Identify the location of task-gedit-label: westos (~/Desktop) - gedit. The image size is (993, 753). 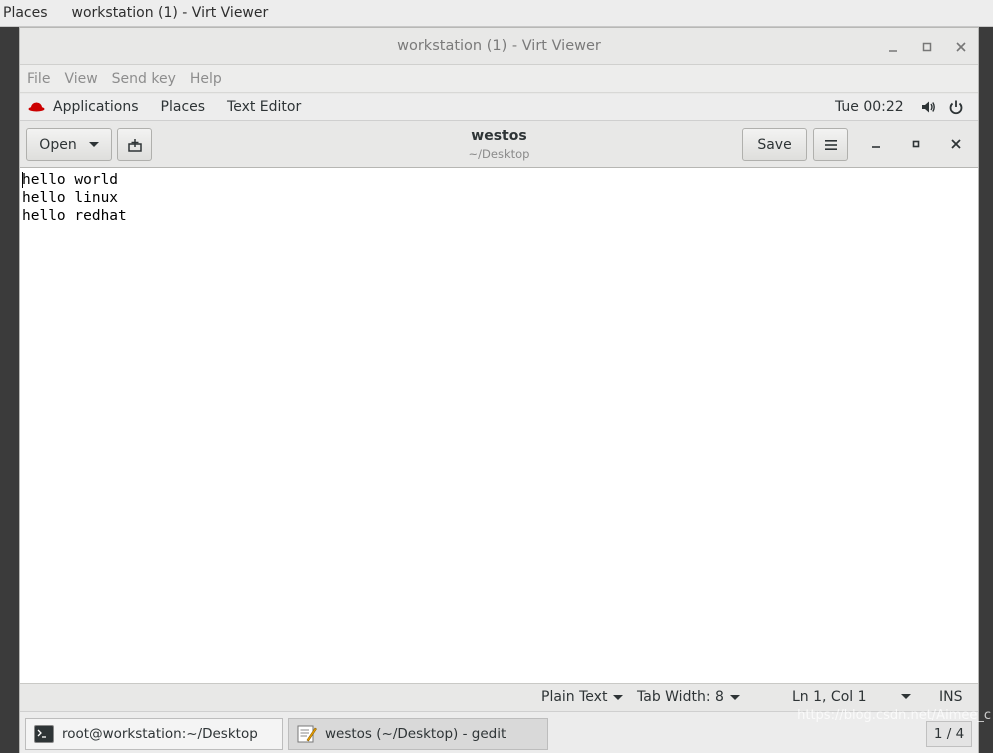
(416, 734).